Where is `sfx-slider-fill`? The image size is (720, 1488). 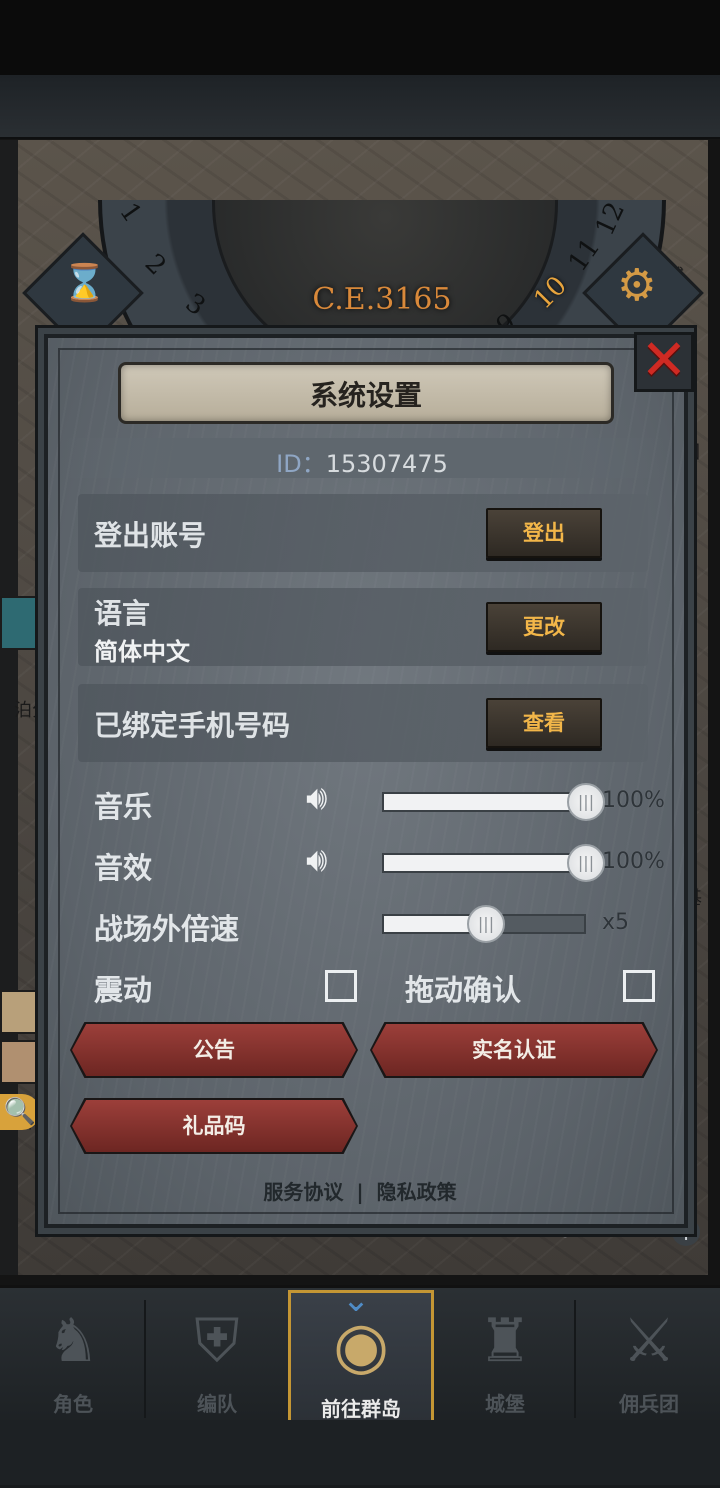
sfx-slider-fill is located at coordinates (484, 863).